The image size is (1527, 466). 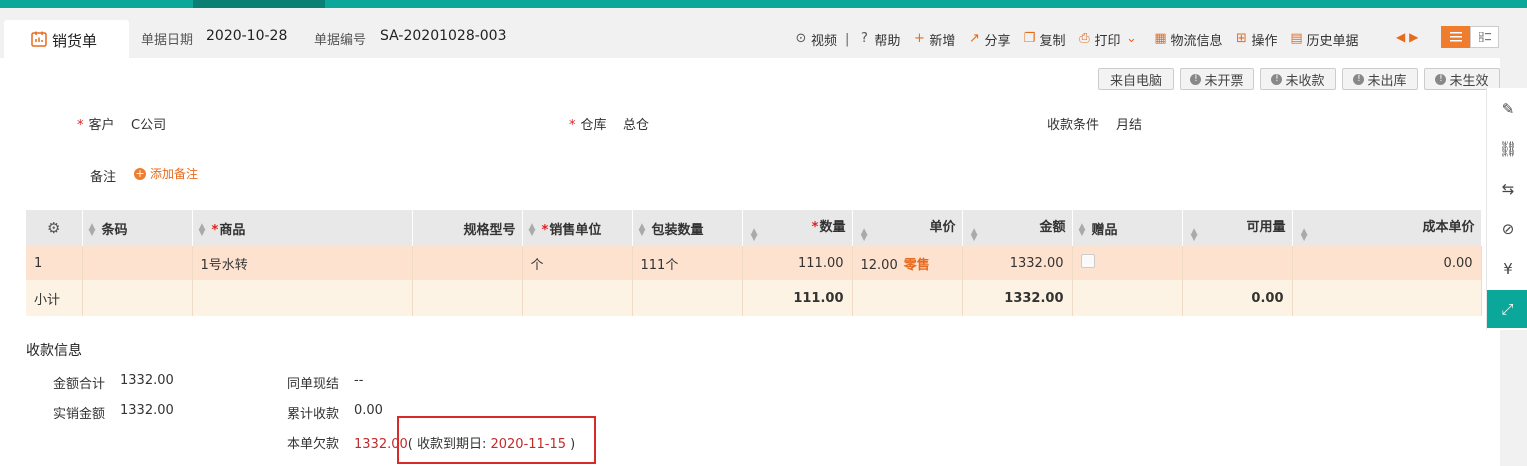 I want to click on print-button: ⎙ 打印 ⌄, so click(x=1109, y=39).